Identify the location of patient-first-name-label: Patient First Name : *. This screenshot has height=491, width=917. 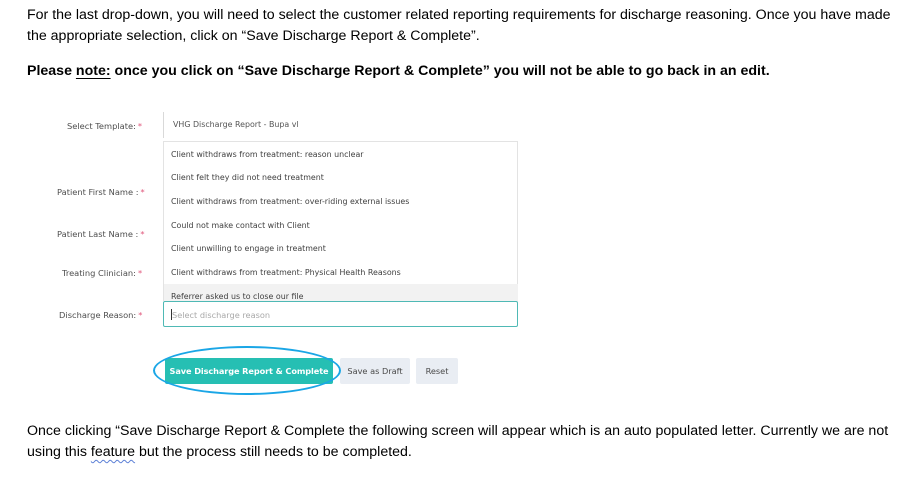
(101, 192).